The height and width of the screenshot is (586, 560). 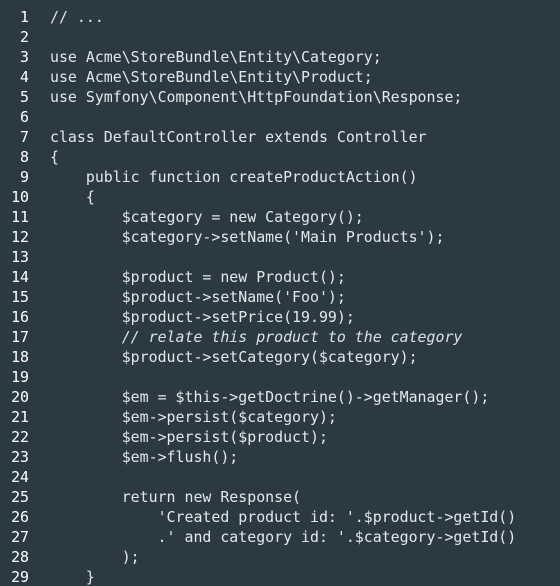 I want to click on code-line: 9 public function createProductAction(), so click(x=280, y=177).